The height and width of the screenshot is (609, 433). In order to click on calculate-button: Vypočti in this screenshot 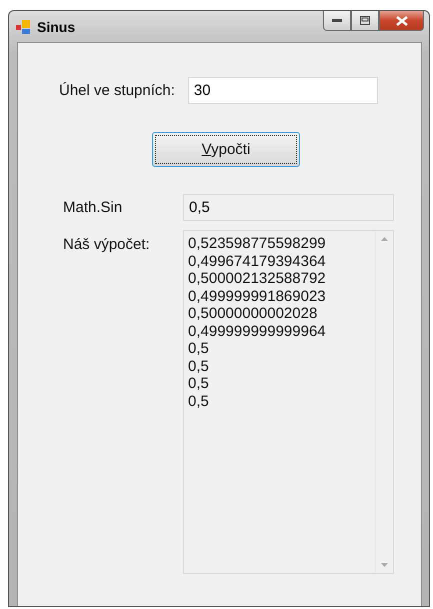, I will do `click(226, 149)`.